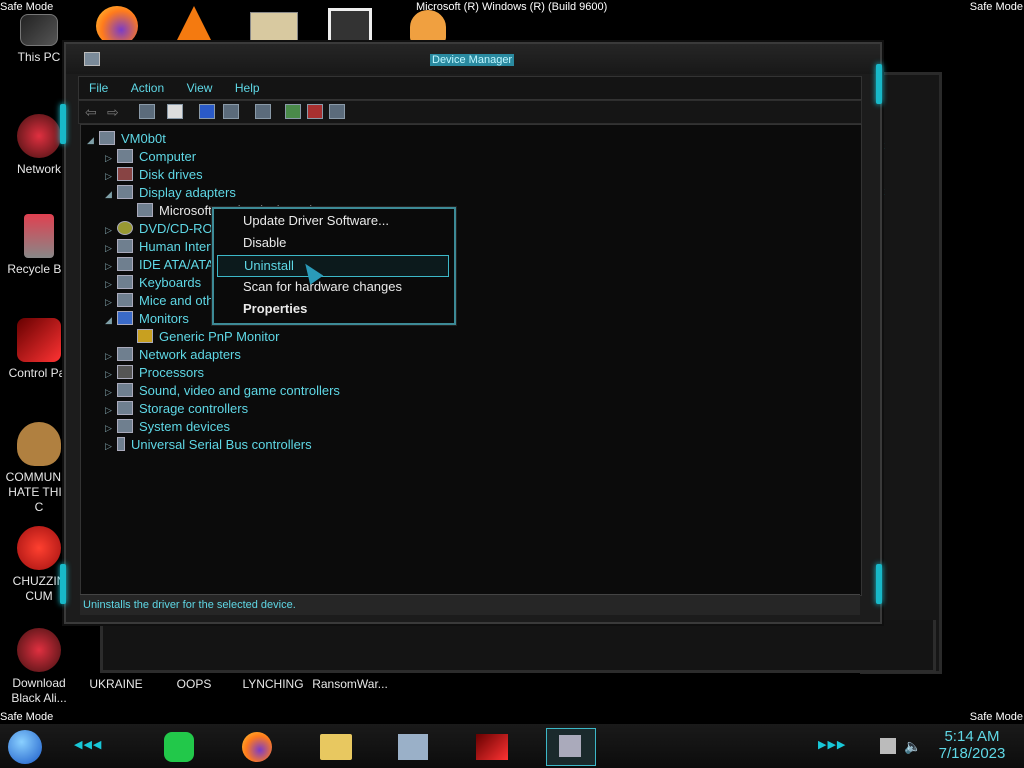 This screenshot has height=768, width=1024. Describe the element at coordinates (125, 192) in the screenshot. I see `display-adapter-icon` at that location.